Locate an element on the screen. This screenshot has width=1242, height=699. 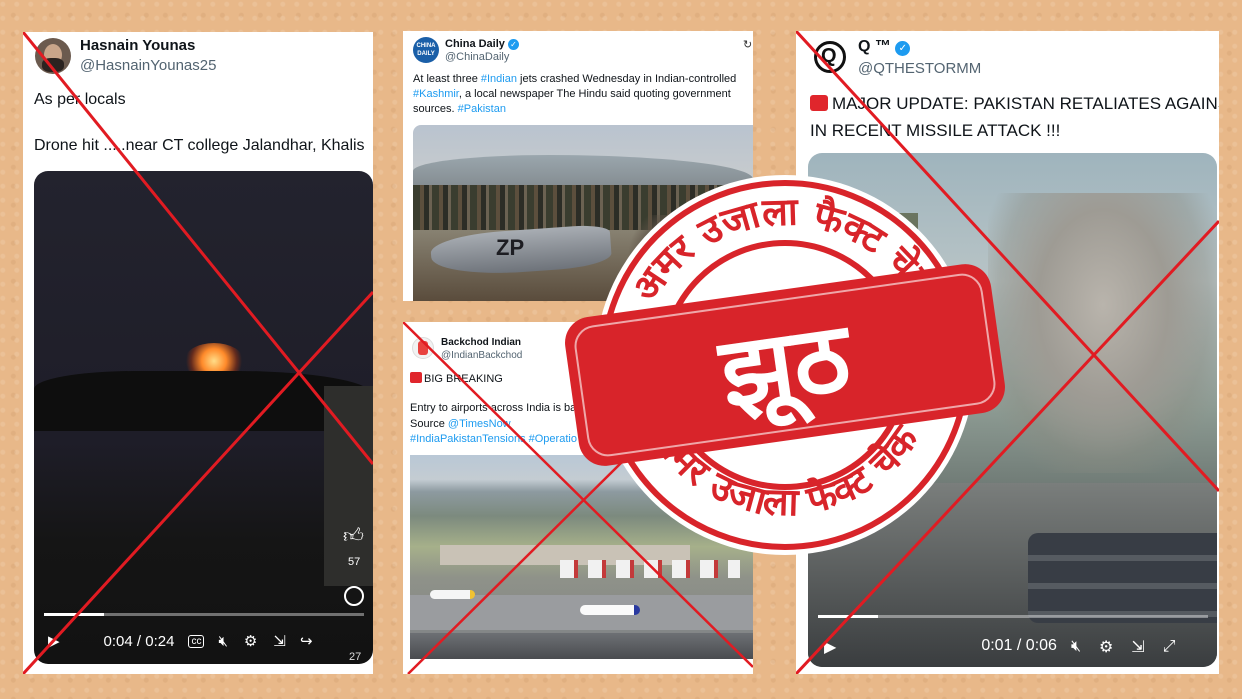
tweet-headline: BIG BREAKING is located at coordinates (456, 378).